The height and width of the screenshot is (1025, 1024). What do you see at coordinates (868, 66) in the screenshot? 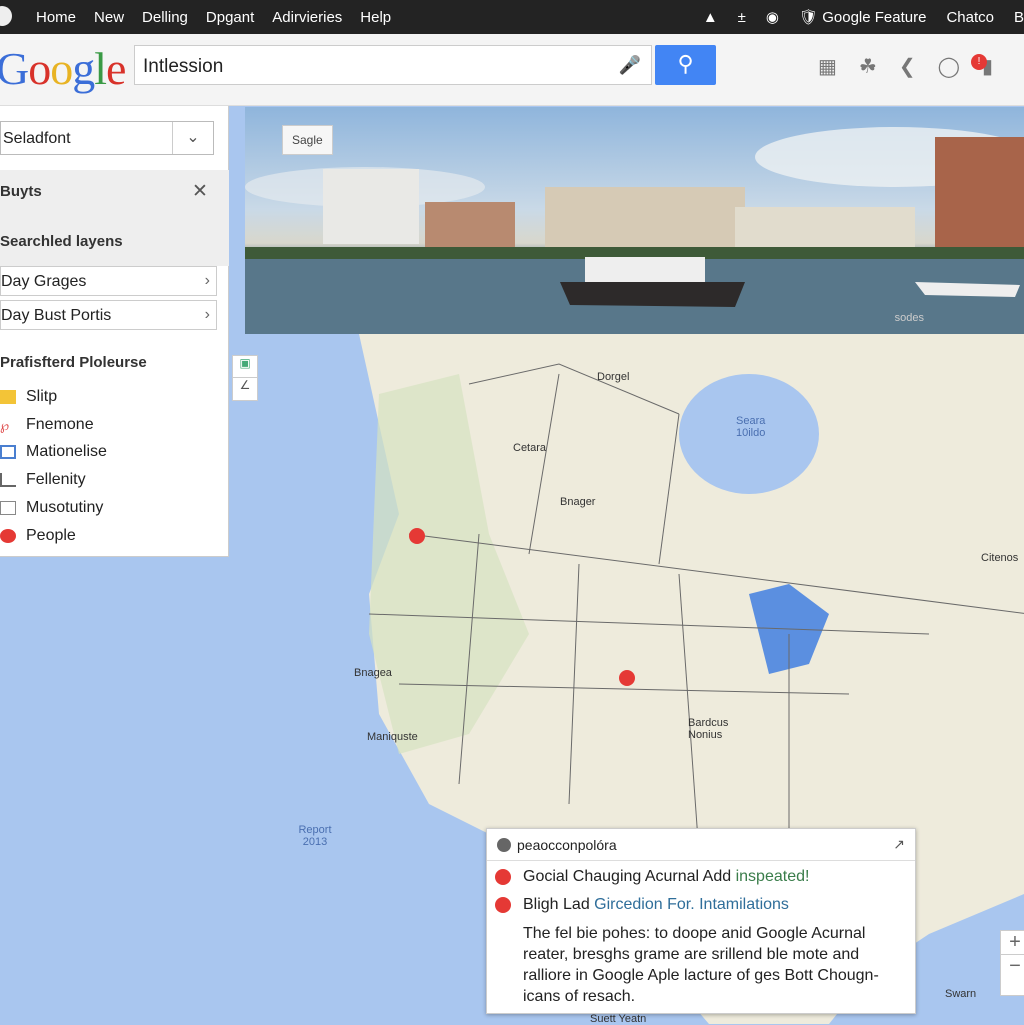
I see `bug-icon: ☘` at bounding box center [868, 66].